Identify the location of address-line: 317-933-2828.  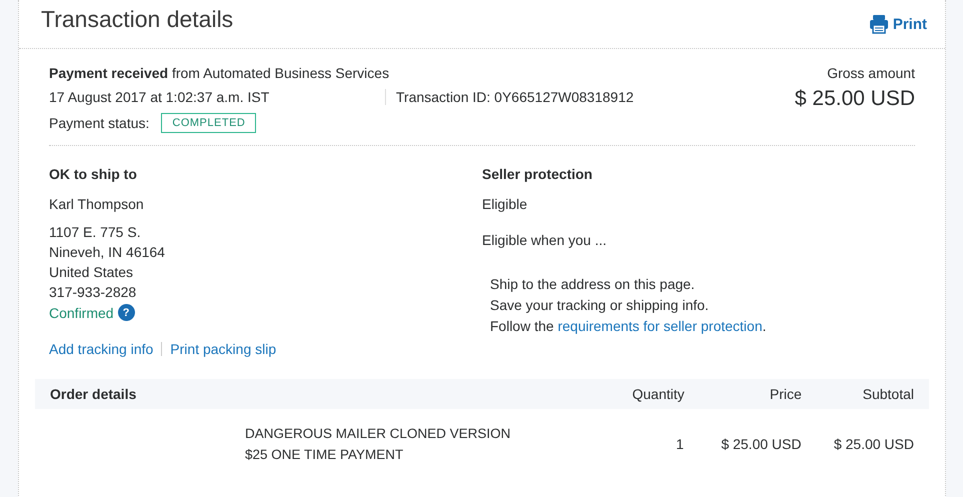
(93, 292).